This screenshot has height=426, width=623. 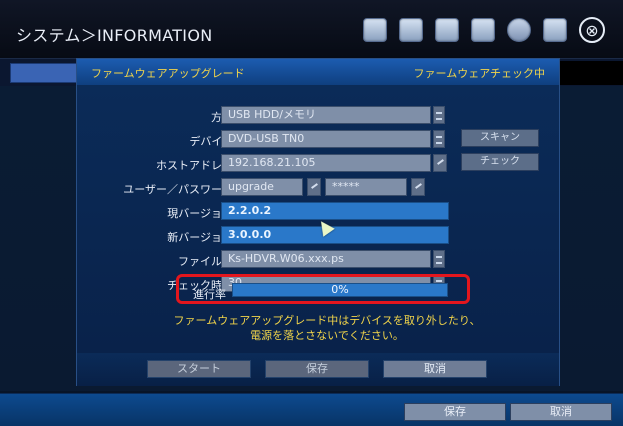 What do you see at coordinates (455, 412) in the screenshot?
I see `bottom-save-button: 保存` at bounding box center [455, 412].